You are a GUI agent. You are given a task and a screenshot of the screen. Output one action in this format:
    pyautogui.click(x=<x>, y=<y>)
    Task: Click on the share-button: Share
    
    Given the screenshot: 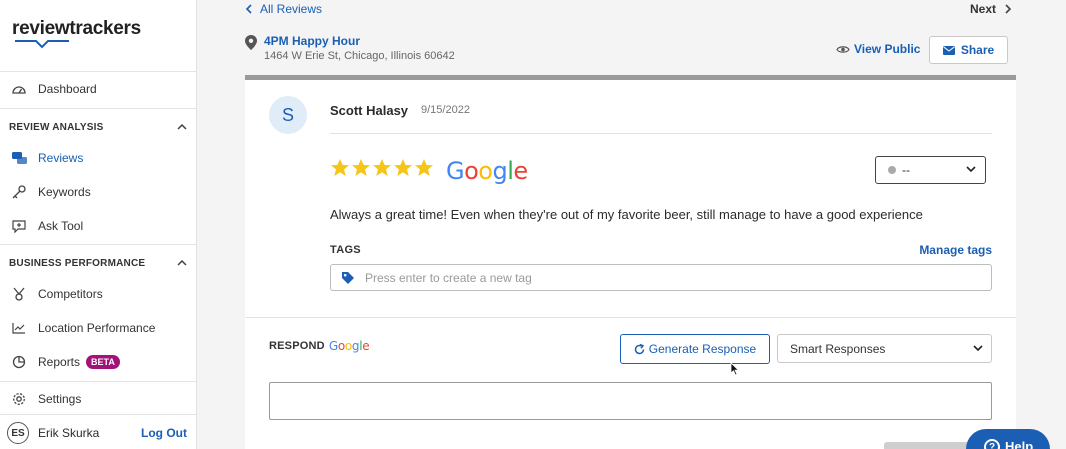 What is the action you would take?
    pyautogui.click(x=968, y=50)
    